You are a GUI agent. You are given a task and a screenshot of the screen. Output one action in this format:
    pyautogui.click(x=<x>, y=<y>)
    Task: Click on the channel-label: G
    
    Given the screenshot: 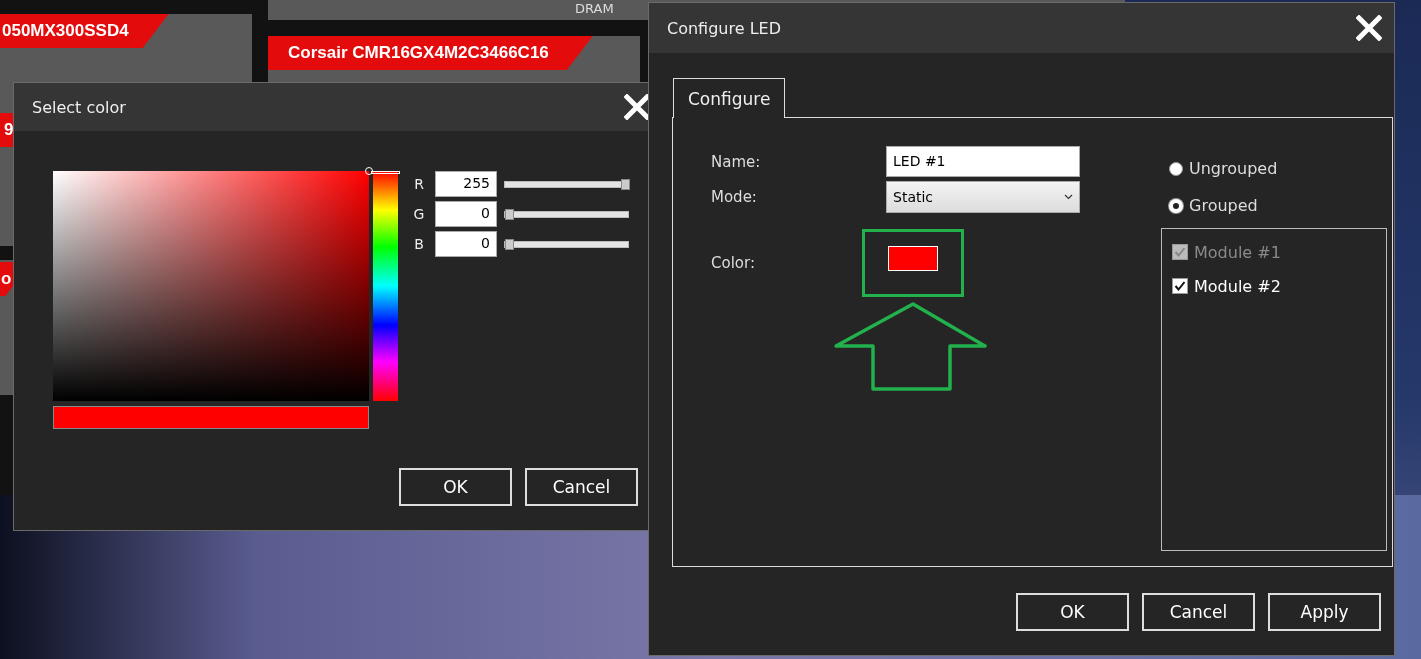 What is the action you would take?
    pyautogui.click(x=419, y=214)
    